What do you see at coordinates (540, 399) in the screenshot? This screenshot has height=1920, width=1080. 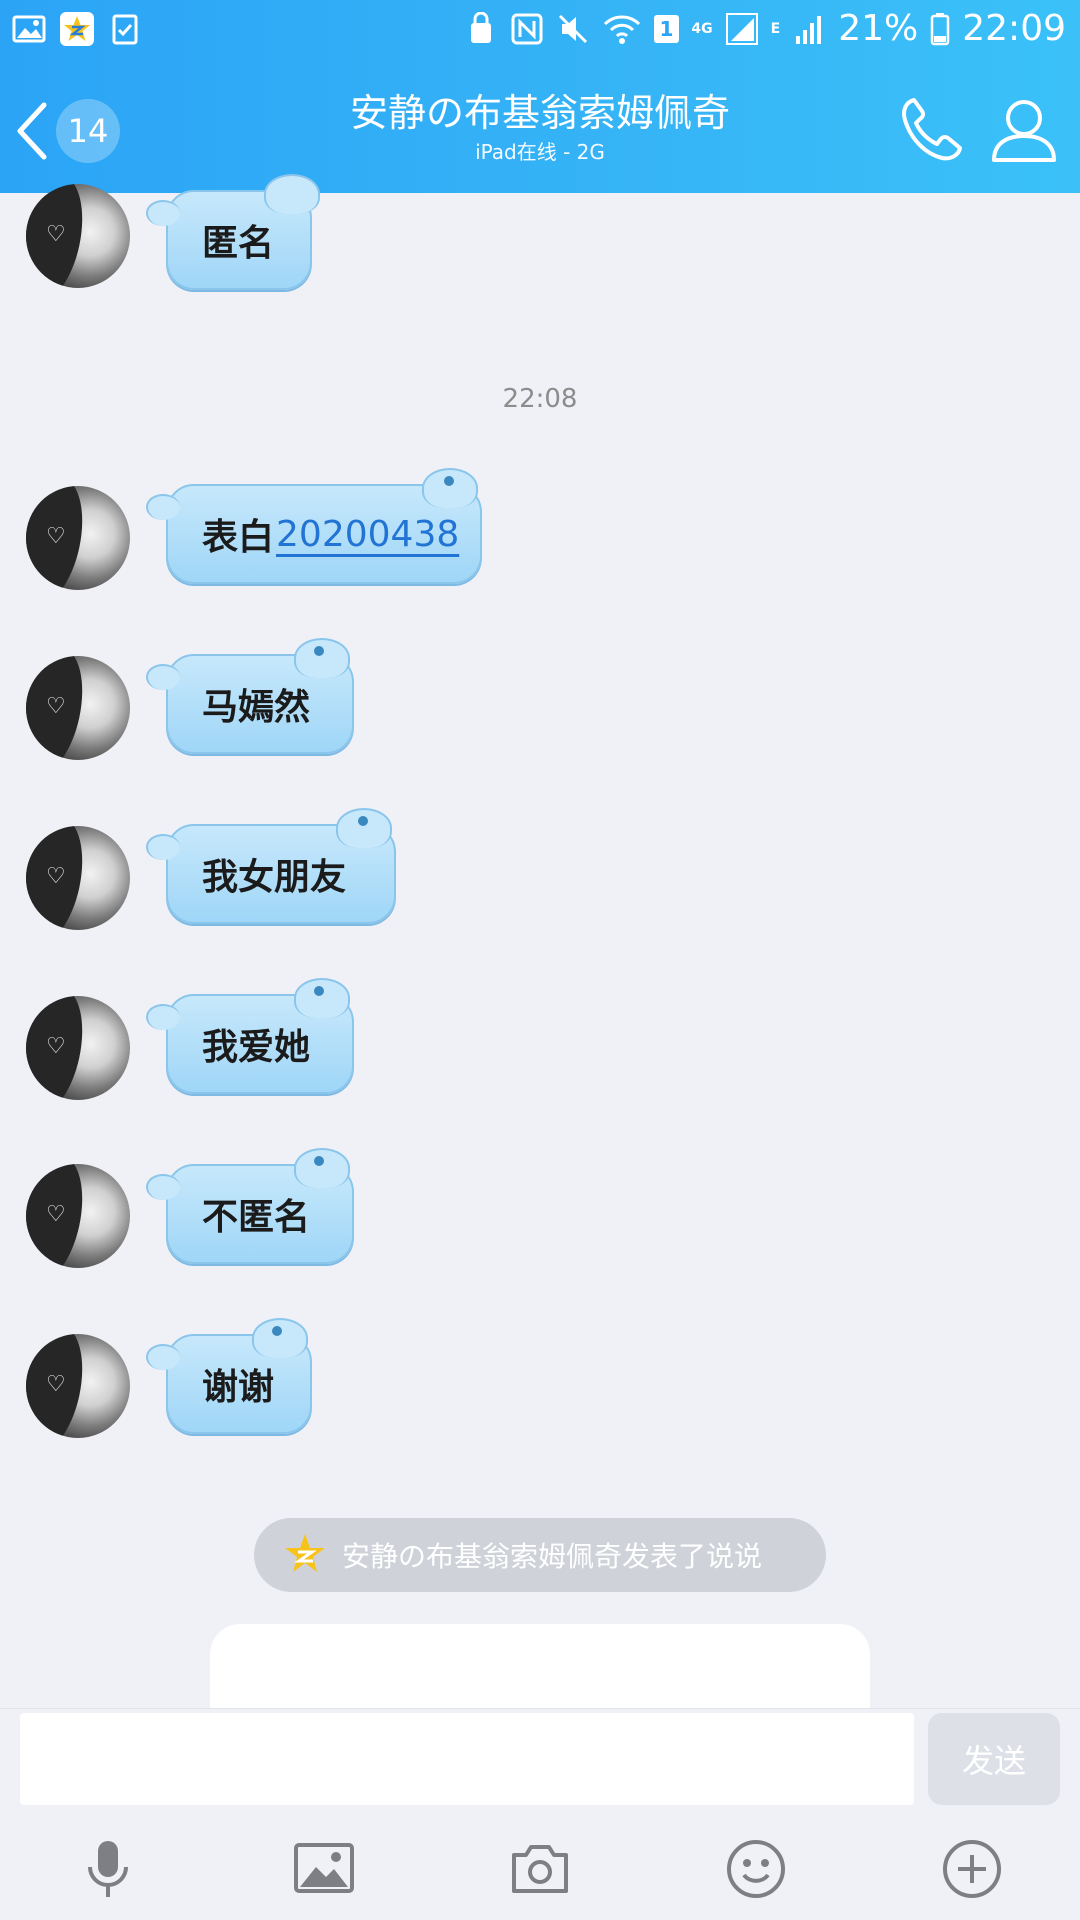 I see `message-timestamp: 22:08` at bounding box center [540, 399].